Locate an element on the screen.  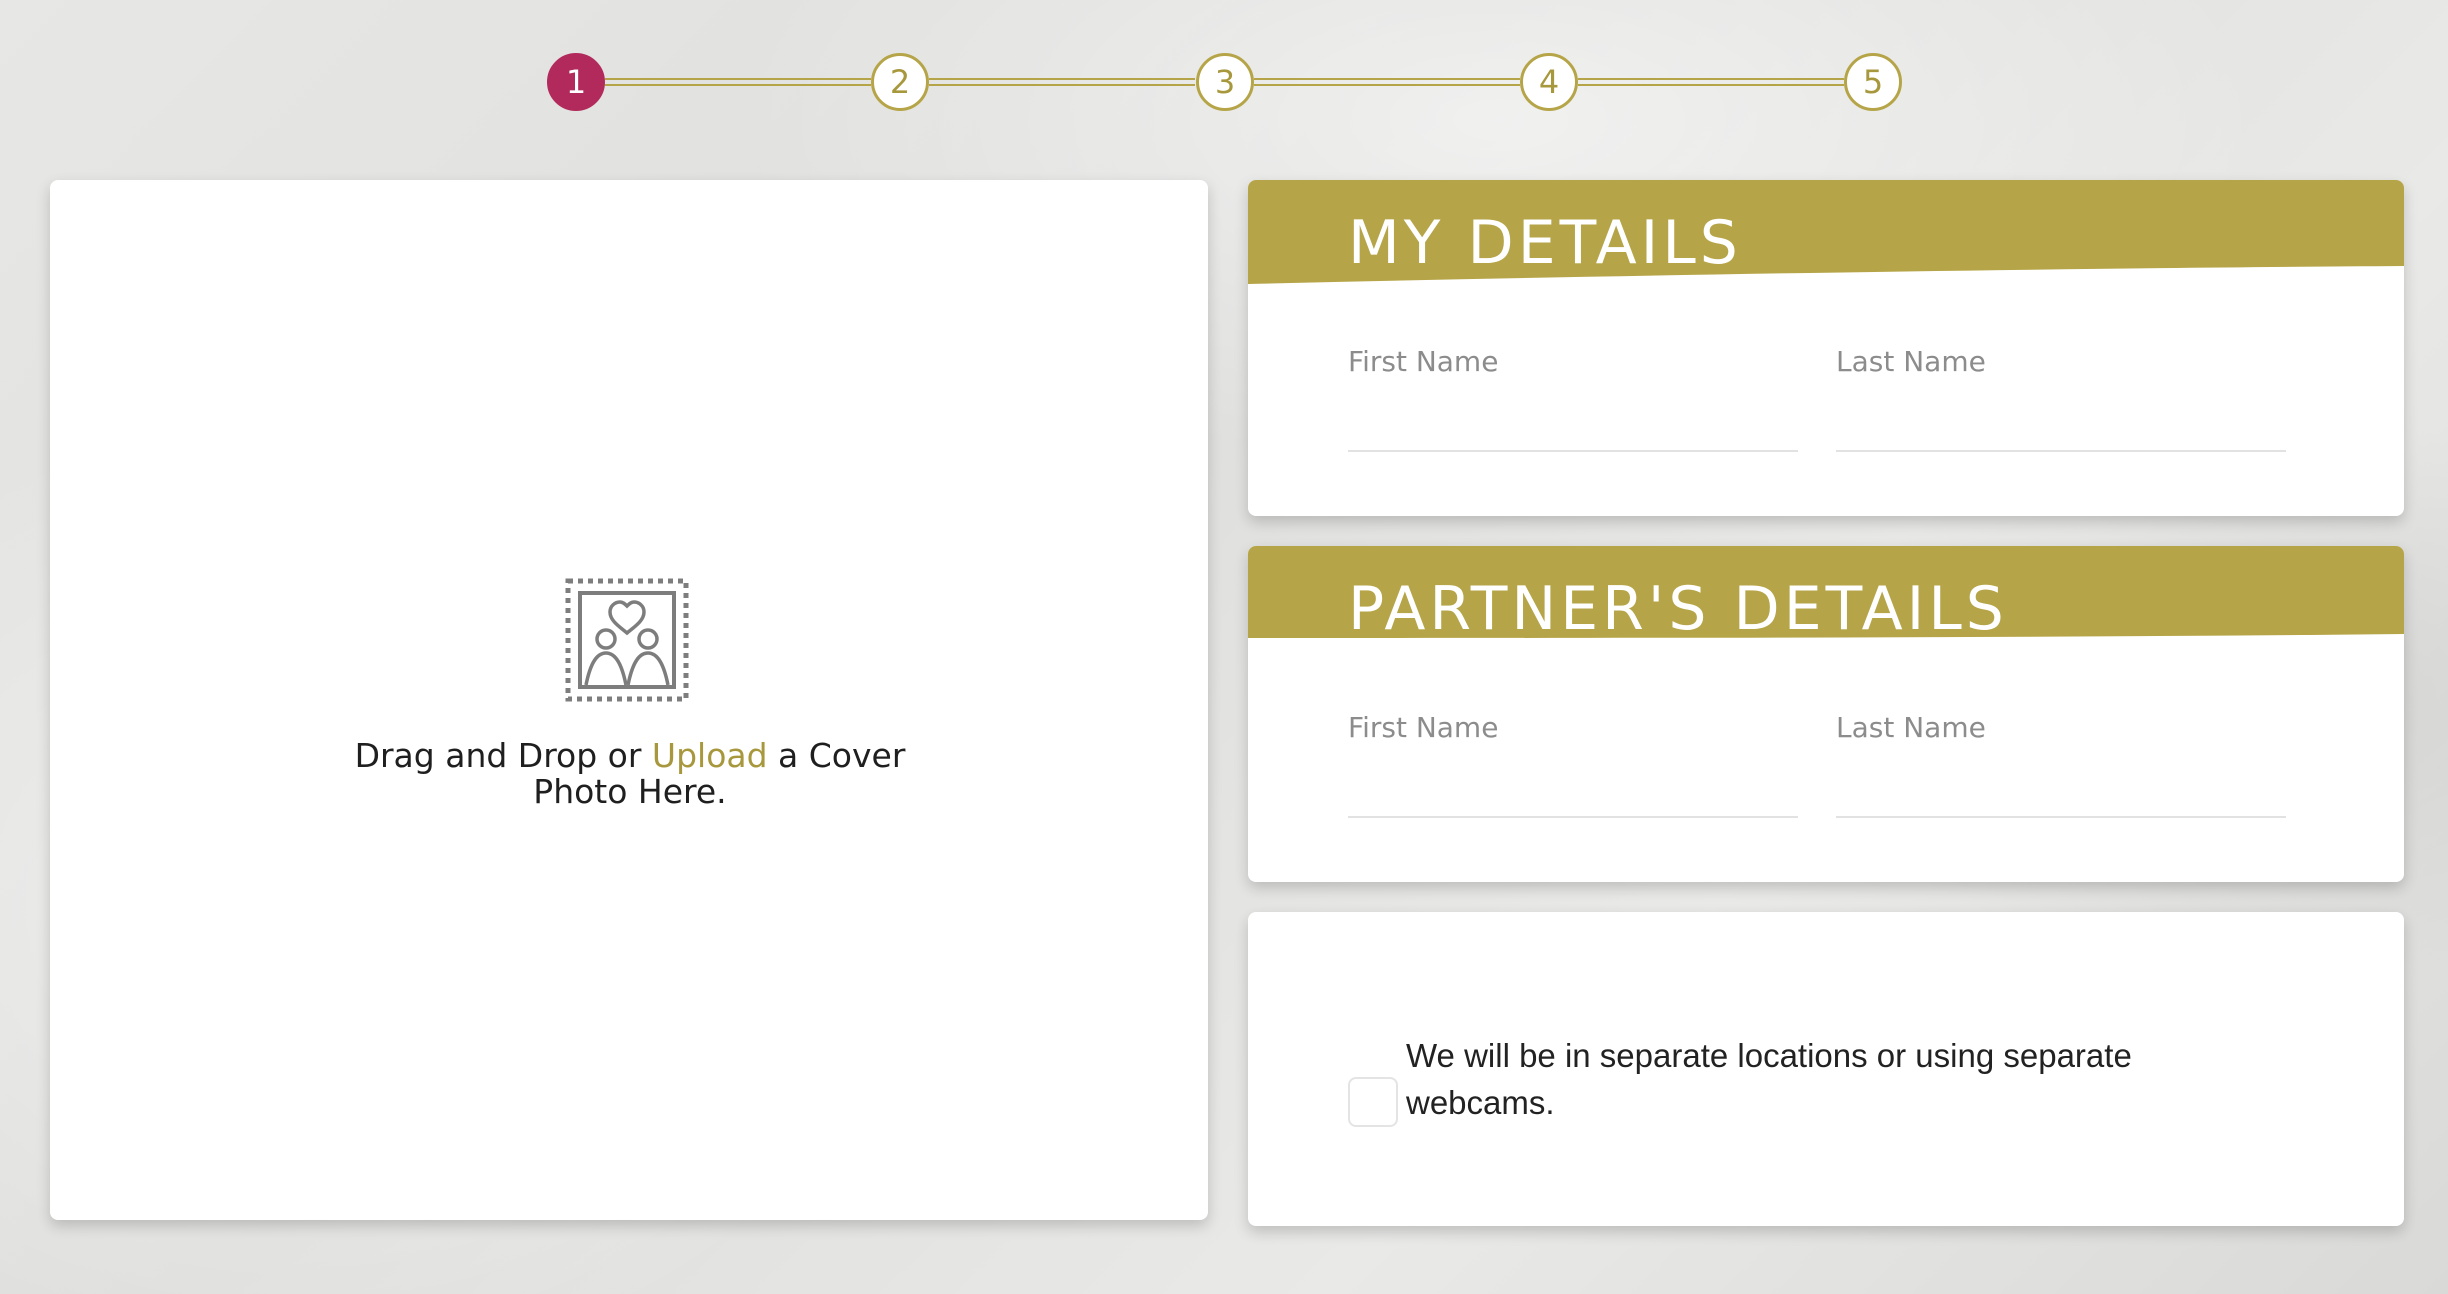
partner-last-name-field: Last Name is located at coordinates (2061, 764).